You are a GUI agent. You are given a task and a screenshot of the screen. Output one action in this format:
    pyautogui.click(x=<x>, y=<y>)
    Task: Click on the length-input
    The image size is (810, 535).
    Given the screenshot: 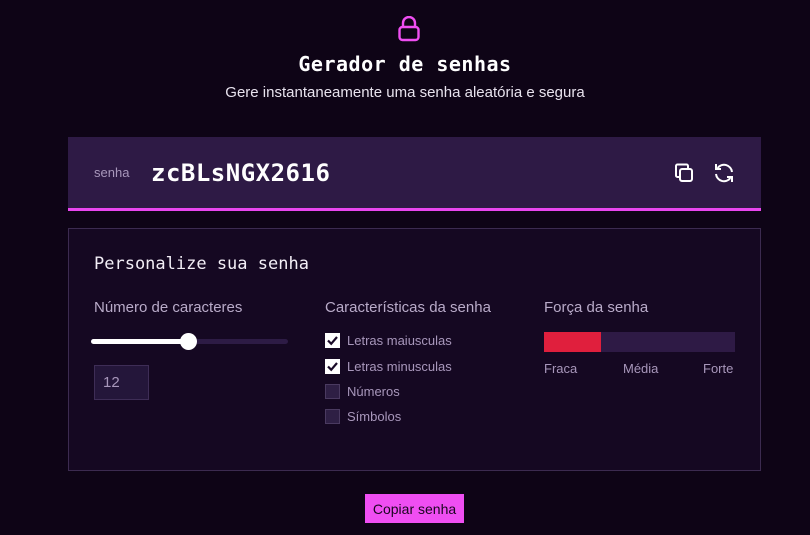 What is the action you would take?
    pyautogui.click(x=121, y=382)
    